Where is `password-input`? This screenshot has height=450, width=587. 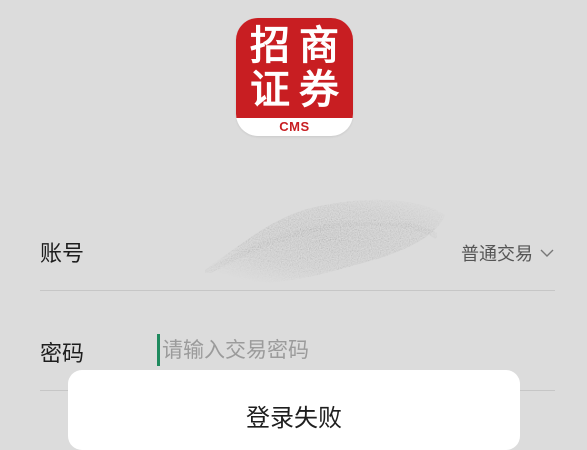 password-input is located at coordinates (352, 350).